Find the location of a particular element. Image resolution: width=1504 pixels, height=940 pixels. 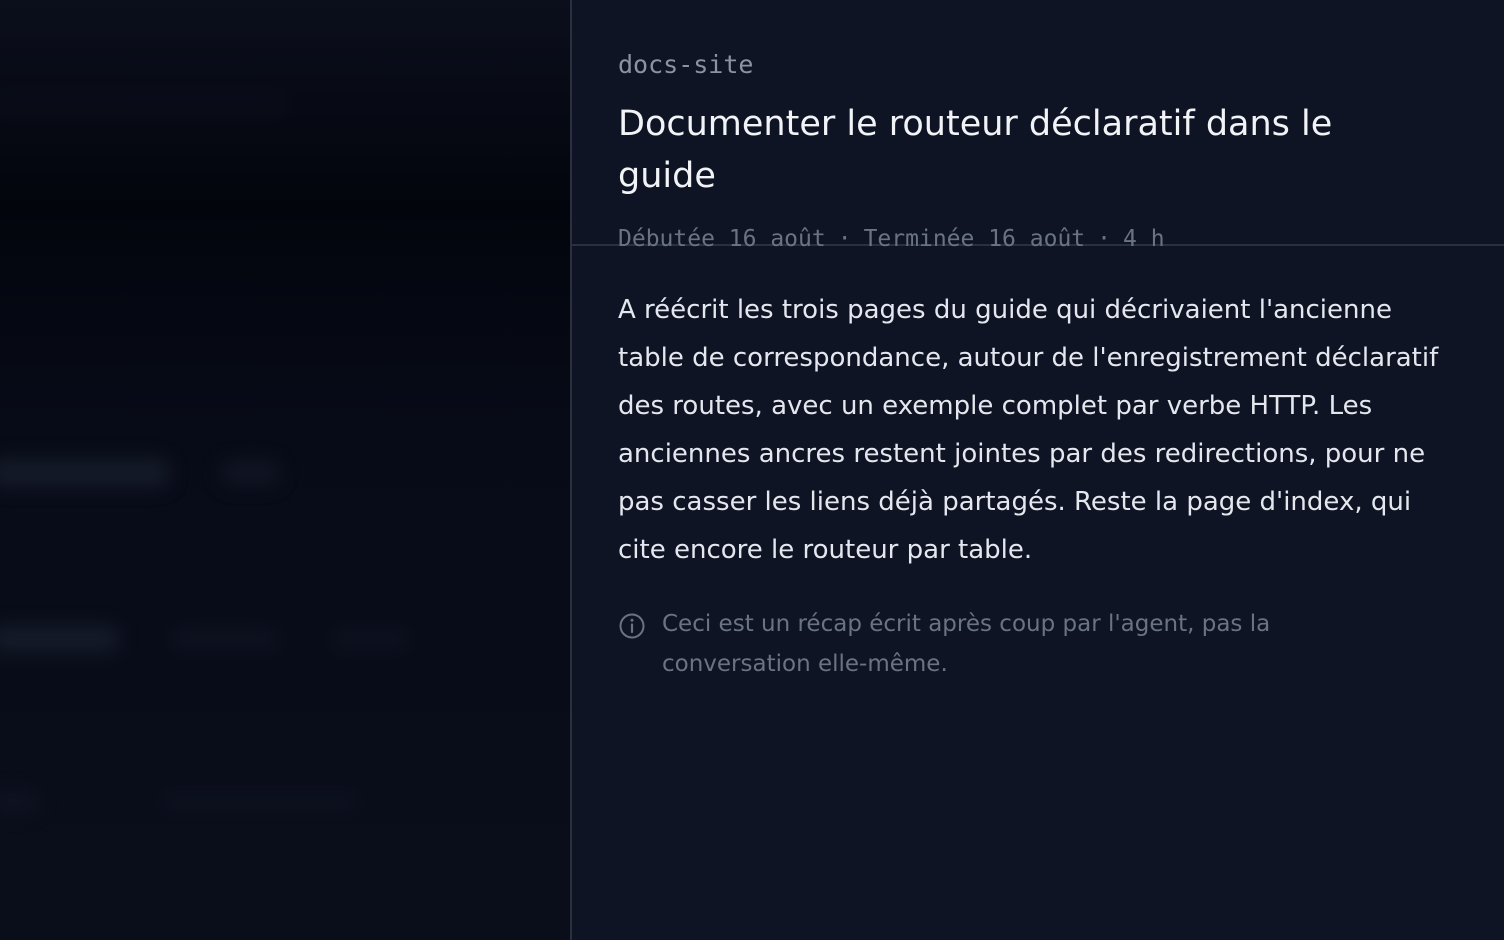

repository-name: docs-site is located at coordinates (686, 64).